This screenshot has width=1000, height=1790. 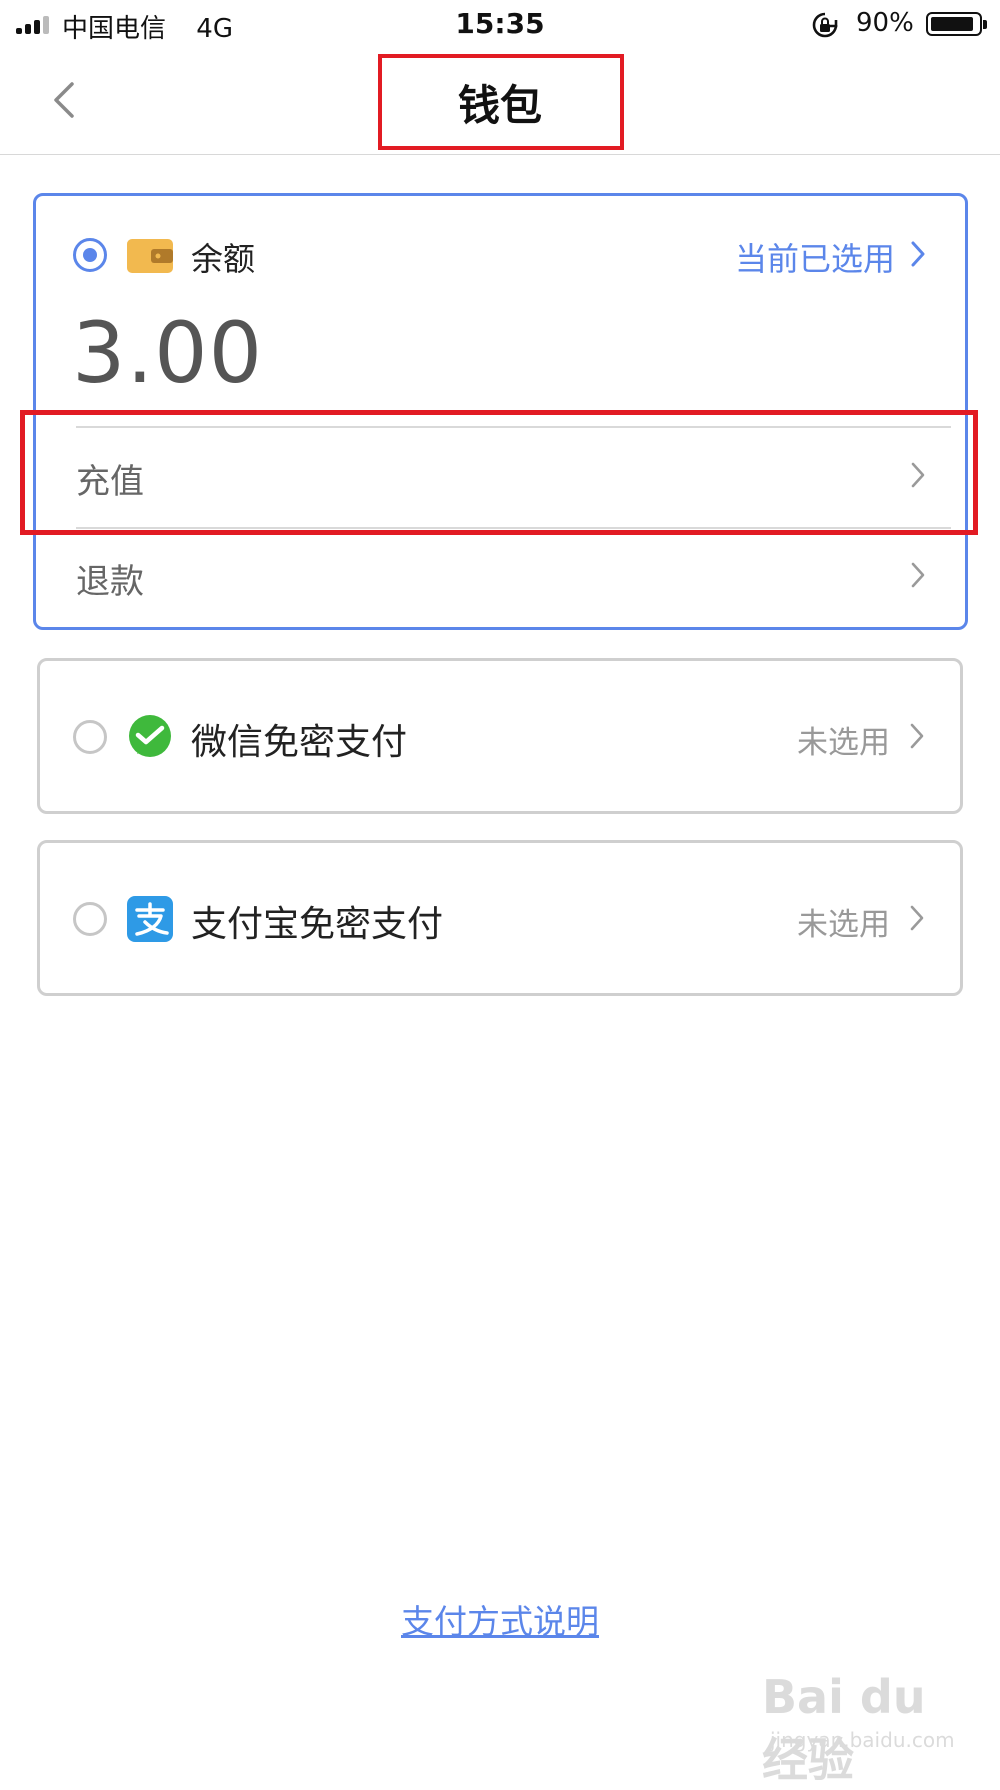 I want to click on status-time: 15:35, so click(x=500, y=23).